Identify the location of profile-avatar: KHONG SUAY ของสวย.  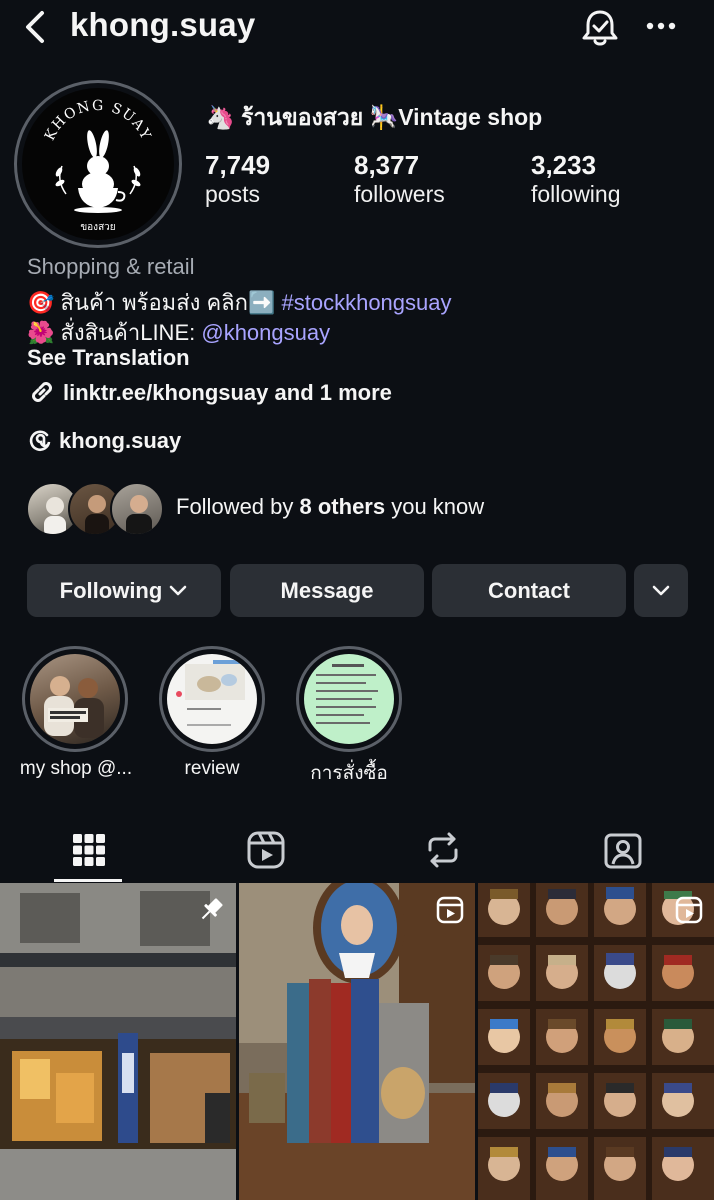
(98, 164).